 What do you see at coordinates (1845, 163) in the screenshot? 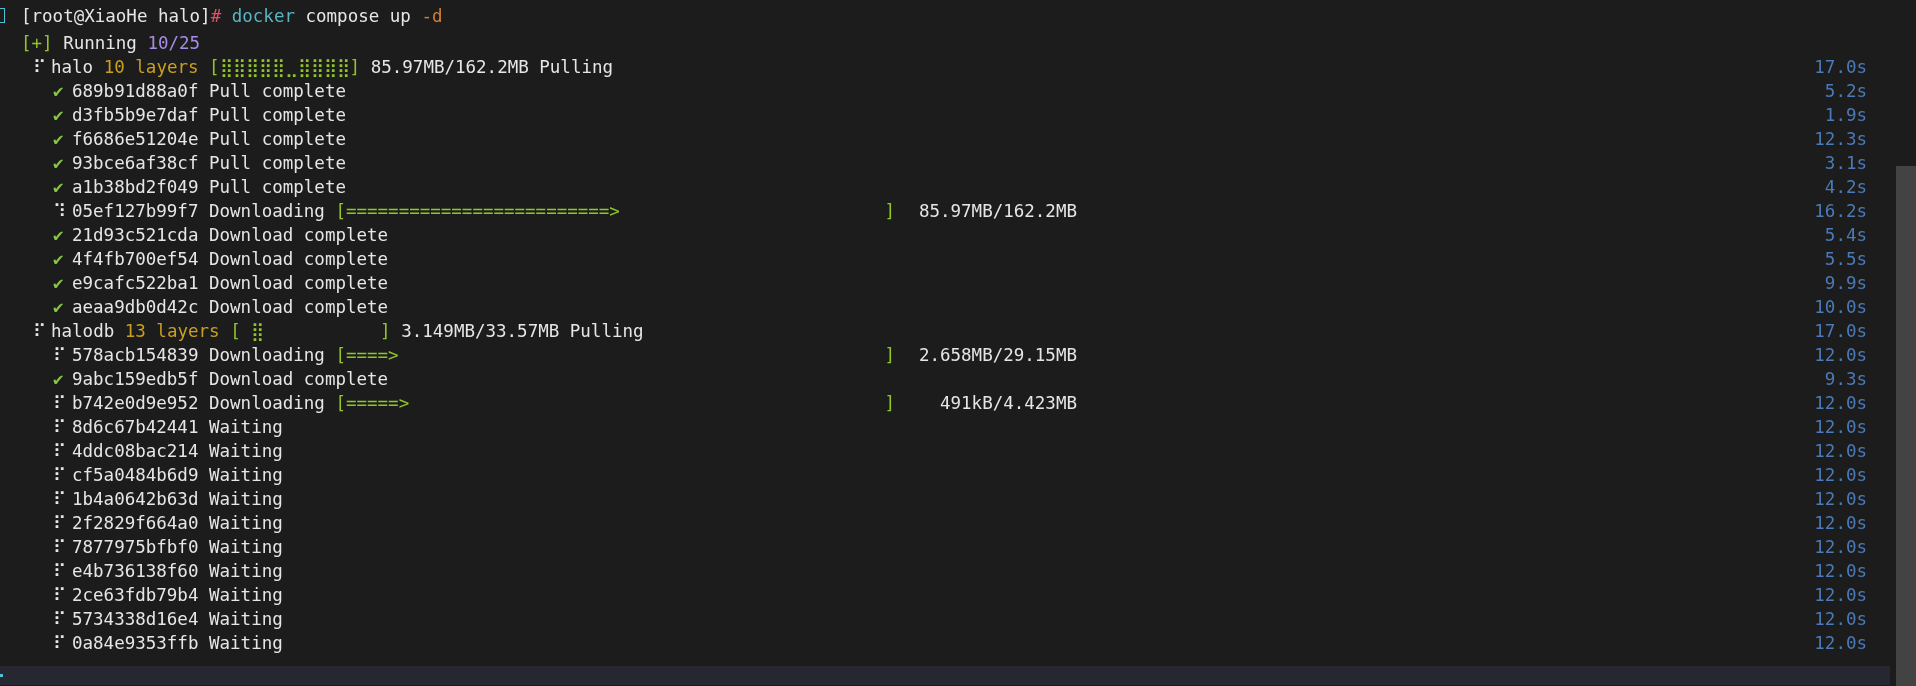
I see `elapsed-time: 3.1s` at bounding box center [1845, 163].